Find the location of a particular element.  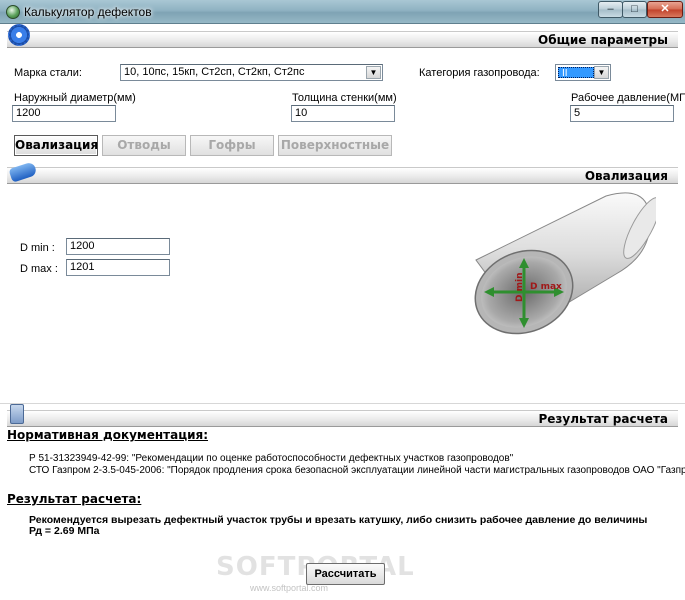

dmin-input: 1200 is located at coordinates (118, 246).